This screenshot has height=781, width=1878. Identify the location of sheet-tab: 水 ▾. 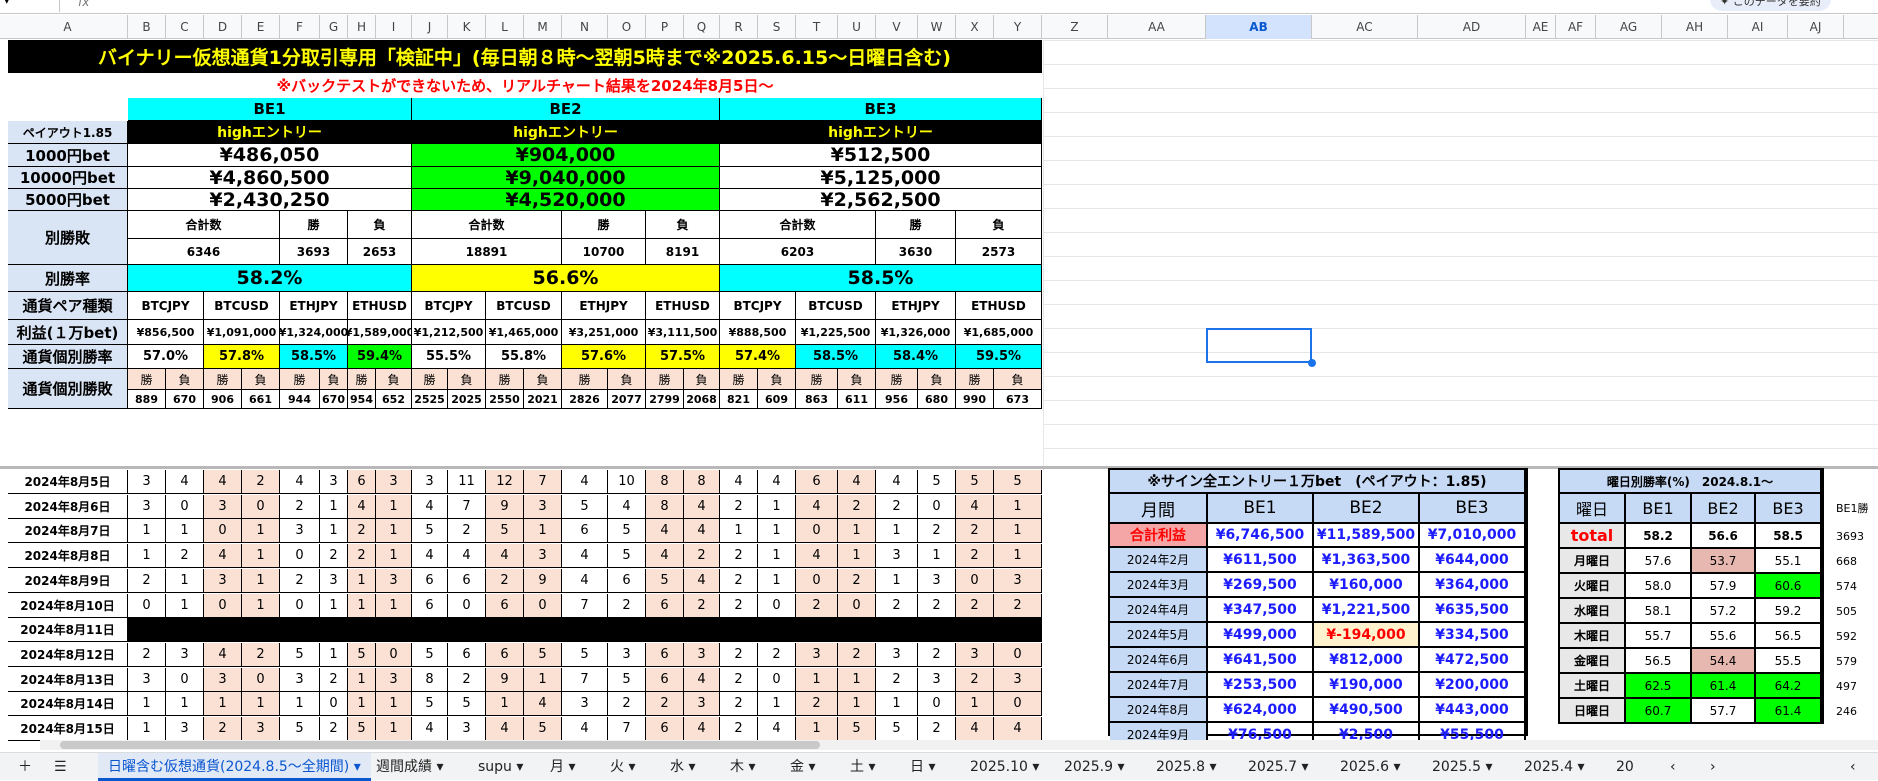
(682, 767).